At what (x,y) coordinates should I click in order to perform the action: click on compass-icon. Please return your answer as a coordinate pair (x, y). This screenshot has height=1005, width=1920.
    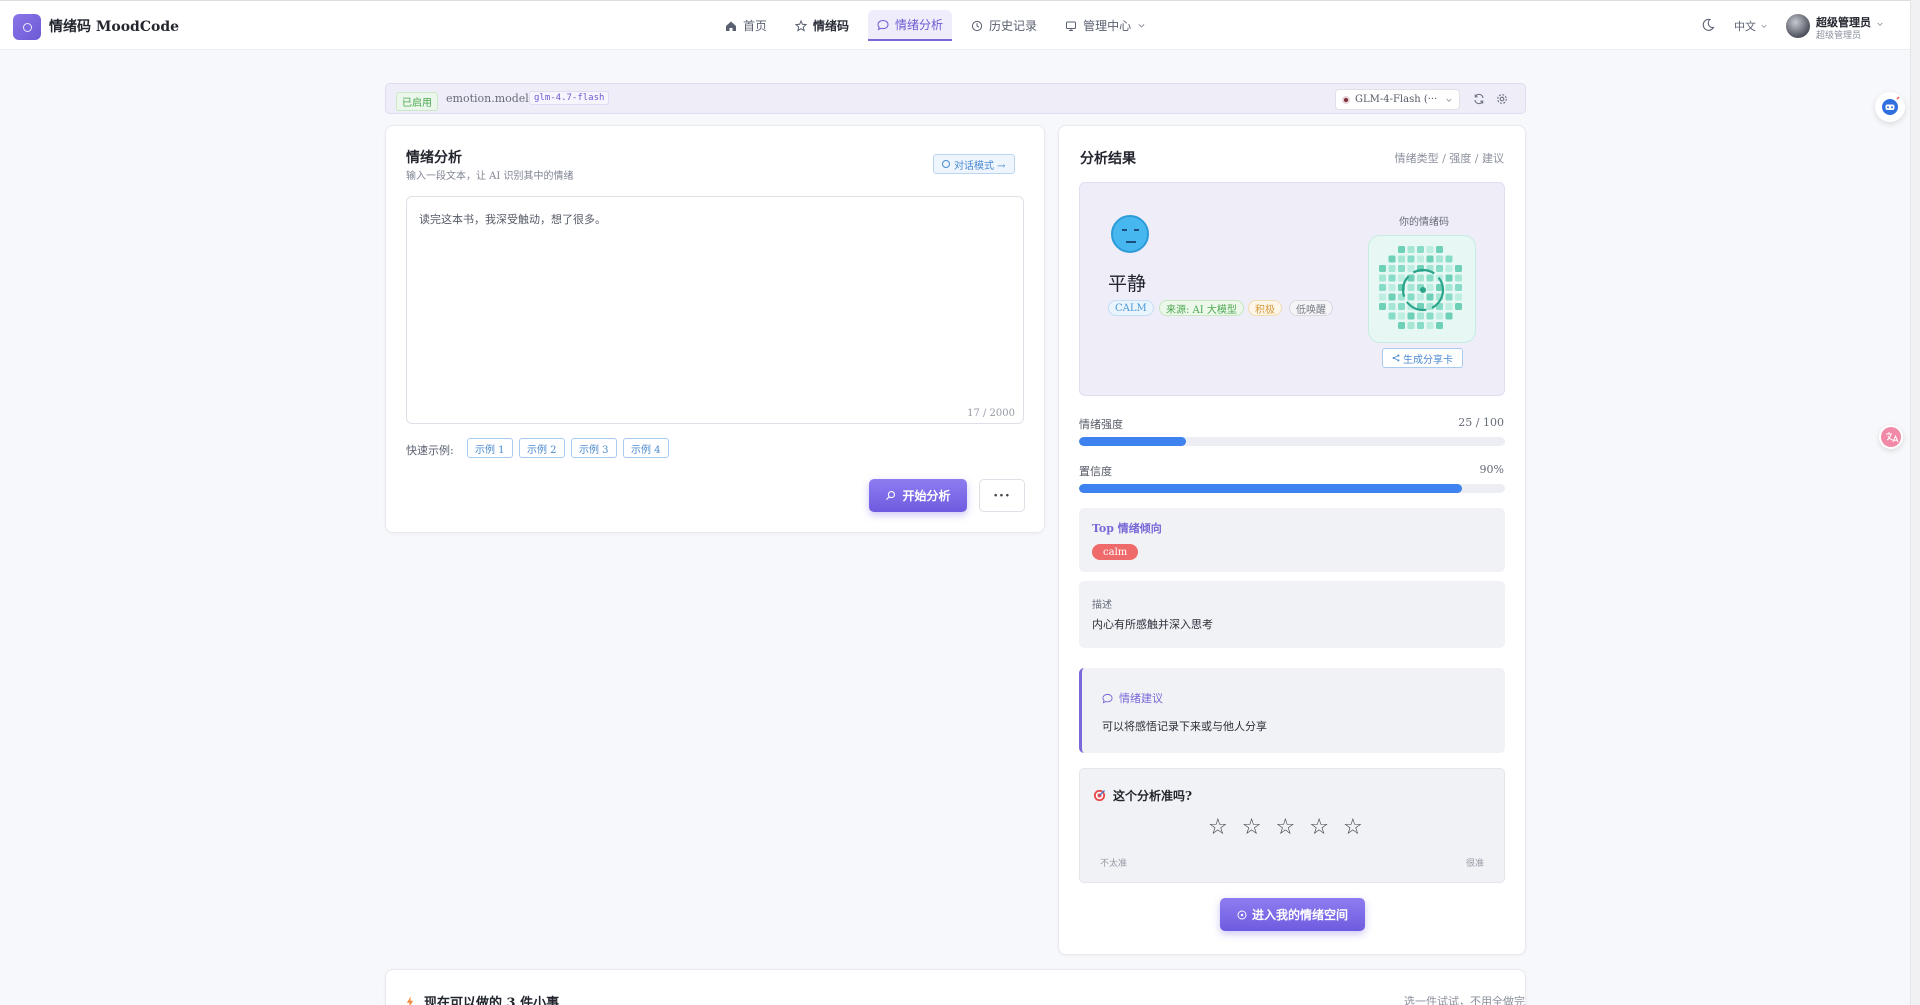
    Looking at the image, I should click on (1242, 914).